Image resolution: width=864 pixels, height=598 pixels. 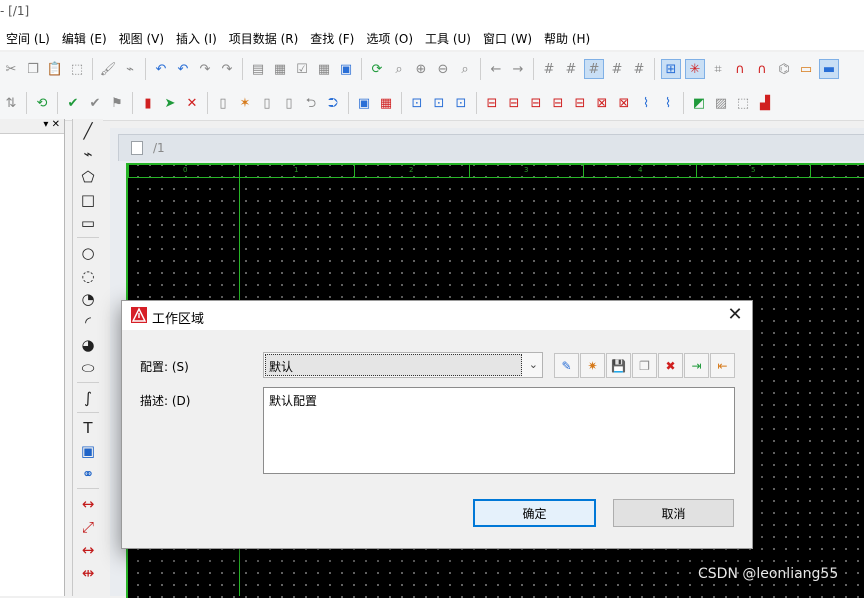 I want to click on chart-icon: ▟, so click(x=765, y=103).